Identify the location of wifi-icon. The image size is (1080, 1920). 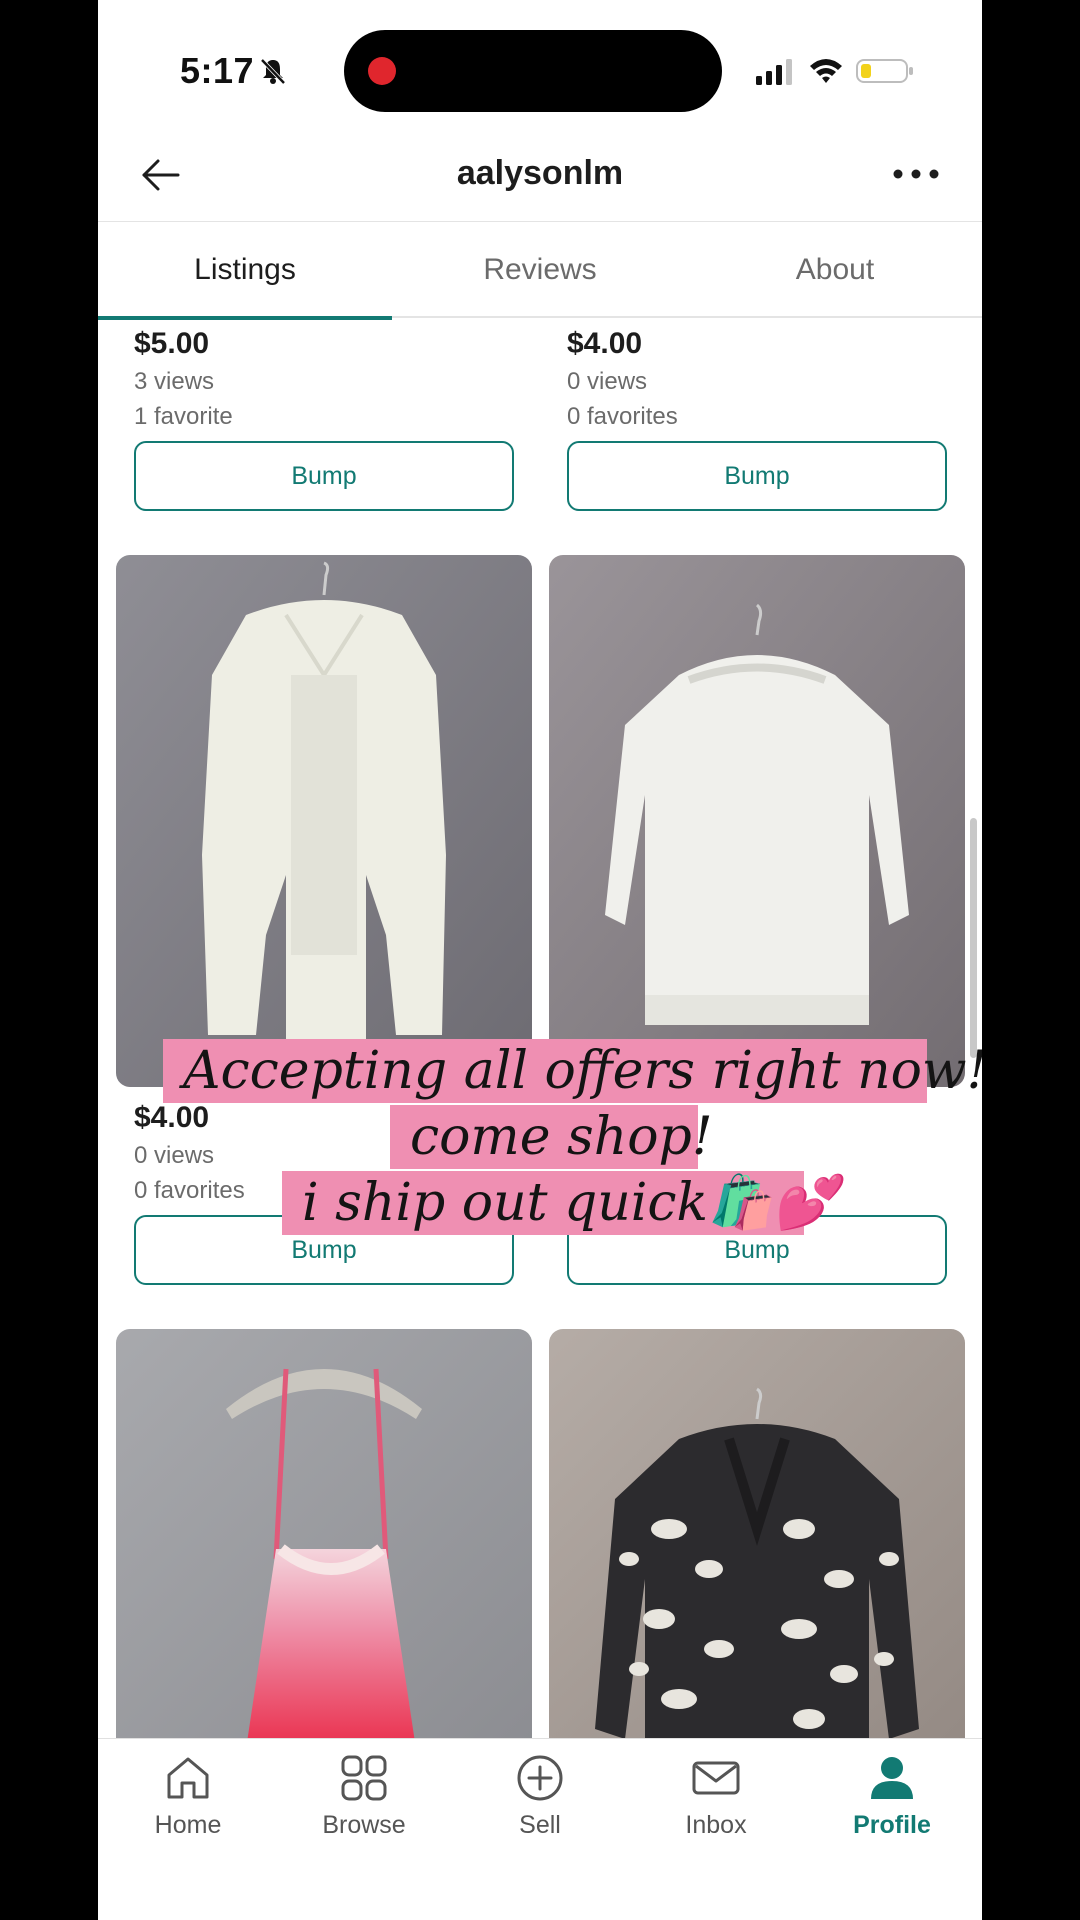
(826, 71).